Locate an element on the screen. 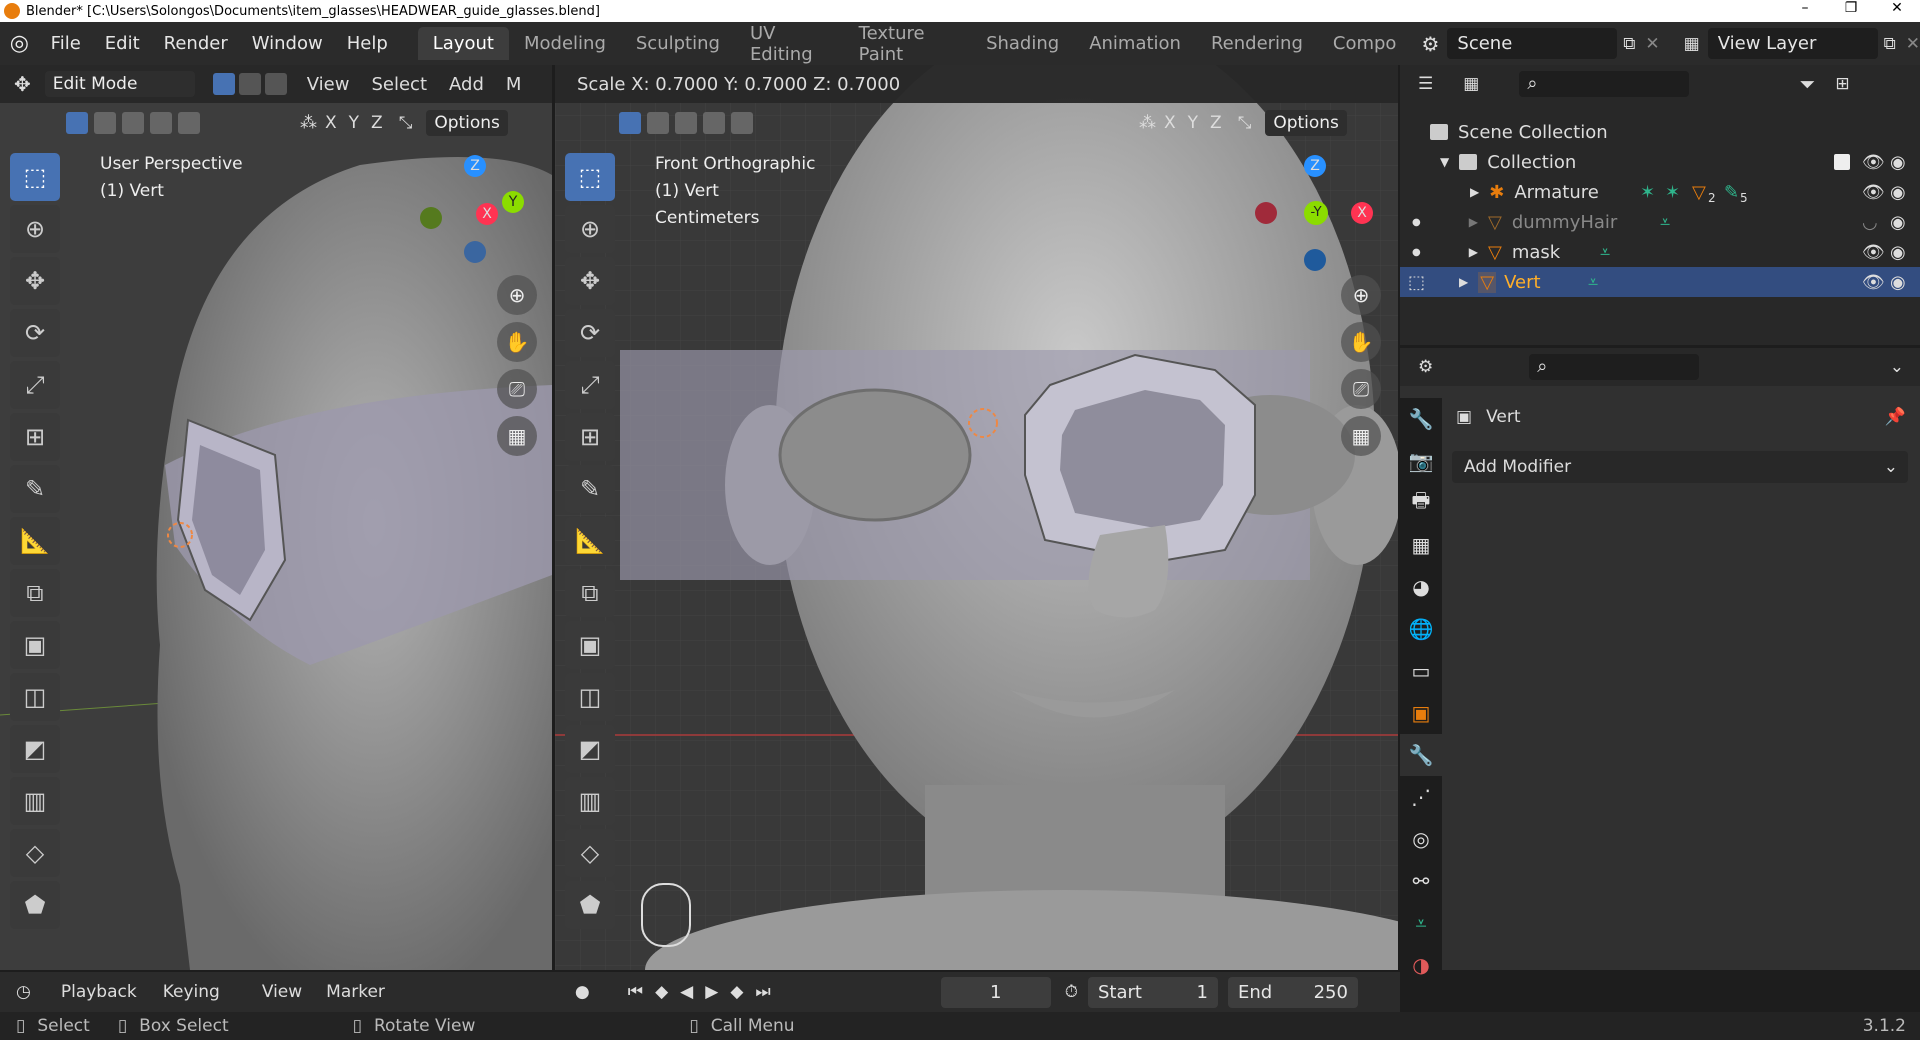 This screenshot has width=1920, height=1040. select-invert-icon-right is located at coordinates (714, 123).